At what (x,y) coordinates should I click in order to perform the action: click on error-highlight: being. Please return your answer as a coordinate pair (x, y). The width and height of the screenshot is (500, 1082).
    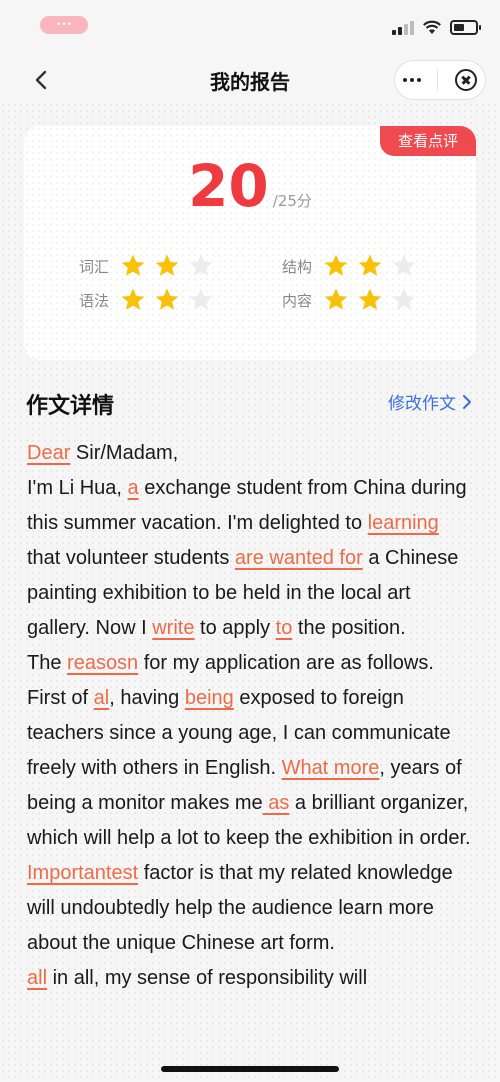
    Looking at the image, I should click on (209, 698).